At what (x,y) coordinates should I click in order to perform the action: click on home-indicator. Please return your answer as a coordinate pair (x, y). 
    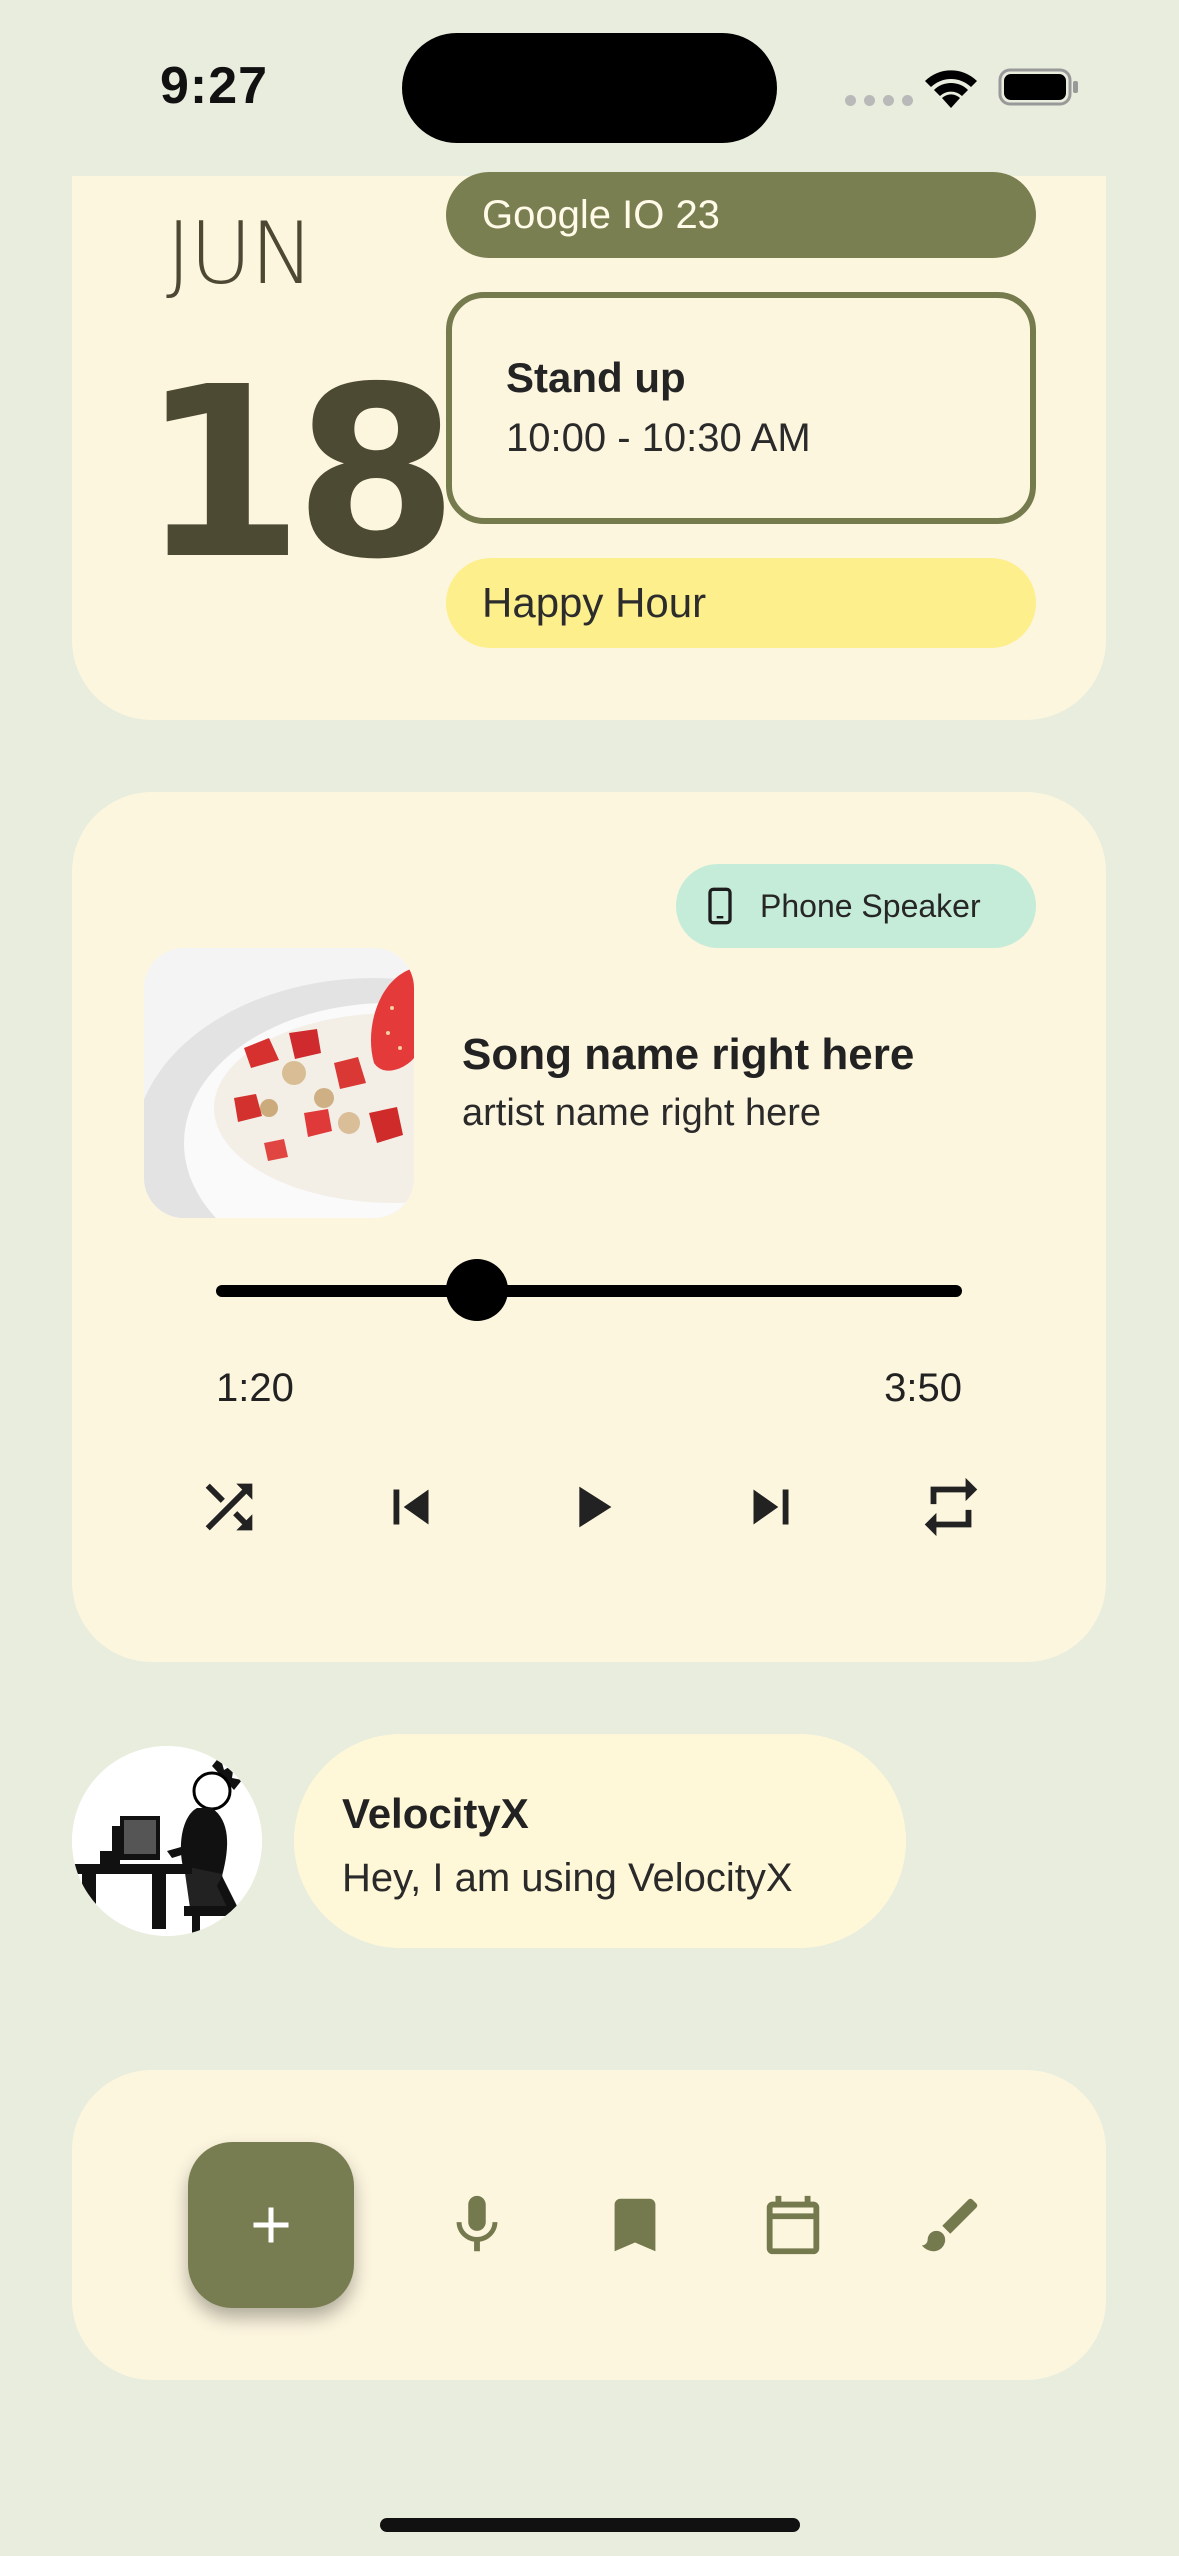
    Looking at the image, I should click on (590, 2525).